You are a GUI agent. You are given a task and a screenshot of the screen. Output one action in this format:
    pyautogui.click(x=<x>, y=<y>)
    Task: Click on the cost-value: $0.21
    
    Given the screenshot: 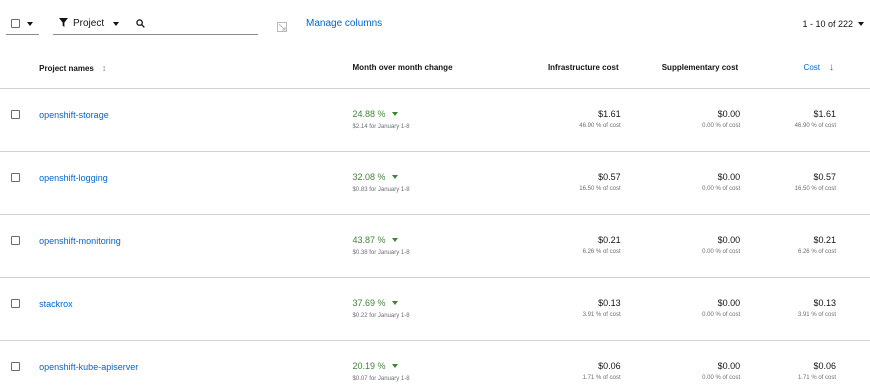 What is the action you would take?
    pyautogui.click(x=824, y=239)
    